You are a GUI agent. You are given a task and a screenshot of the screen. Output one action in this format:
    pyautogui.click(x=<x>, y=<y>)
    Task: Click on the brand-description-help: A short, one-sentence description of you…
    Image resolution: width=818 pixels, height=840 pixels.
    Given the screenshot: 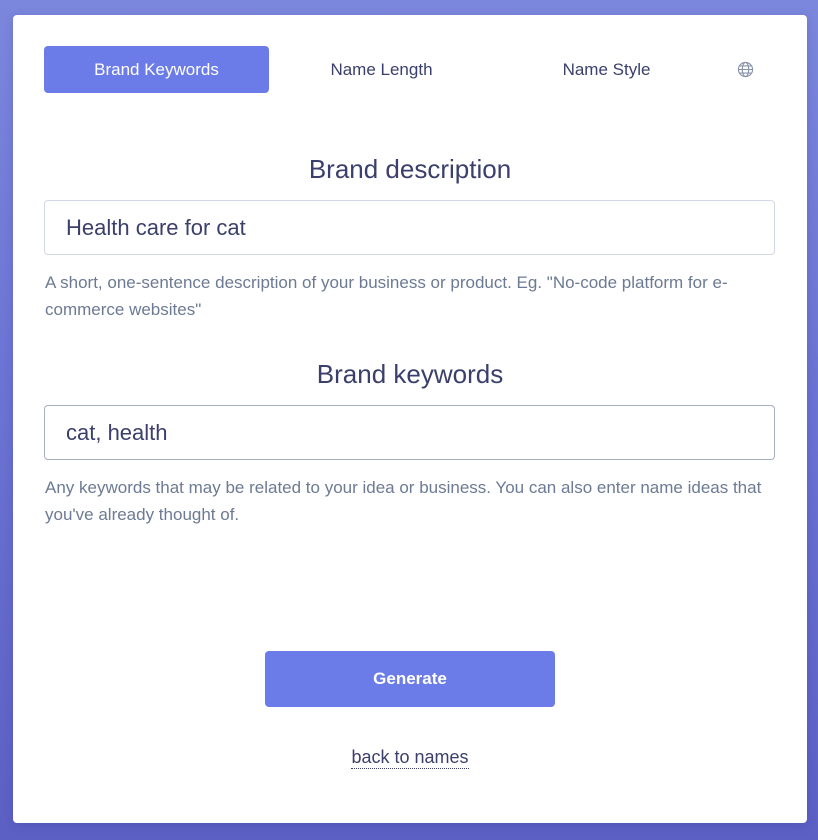 What is the action you would take?
    pyautogui.click(x=386, y=296)
    